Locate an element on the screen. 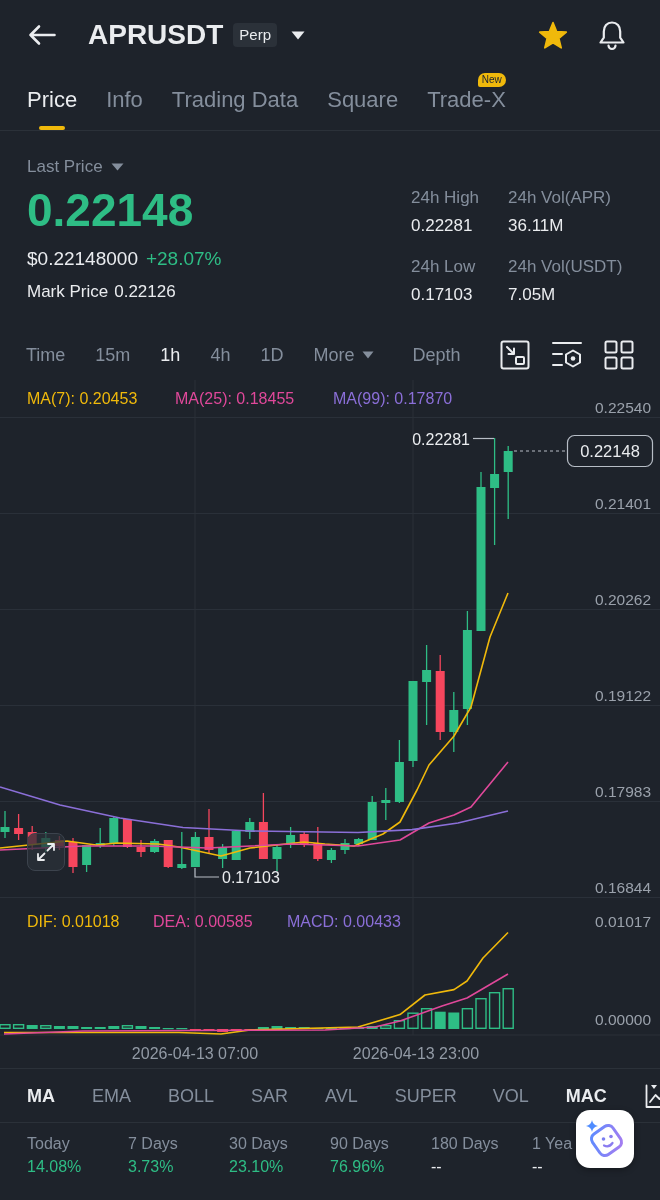  price-axis-label: 0.19122 is located at coordinates (622, 695).